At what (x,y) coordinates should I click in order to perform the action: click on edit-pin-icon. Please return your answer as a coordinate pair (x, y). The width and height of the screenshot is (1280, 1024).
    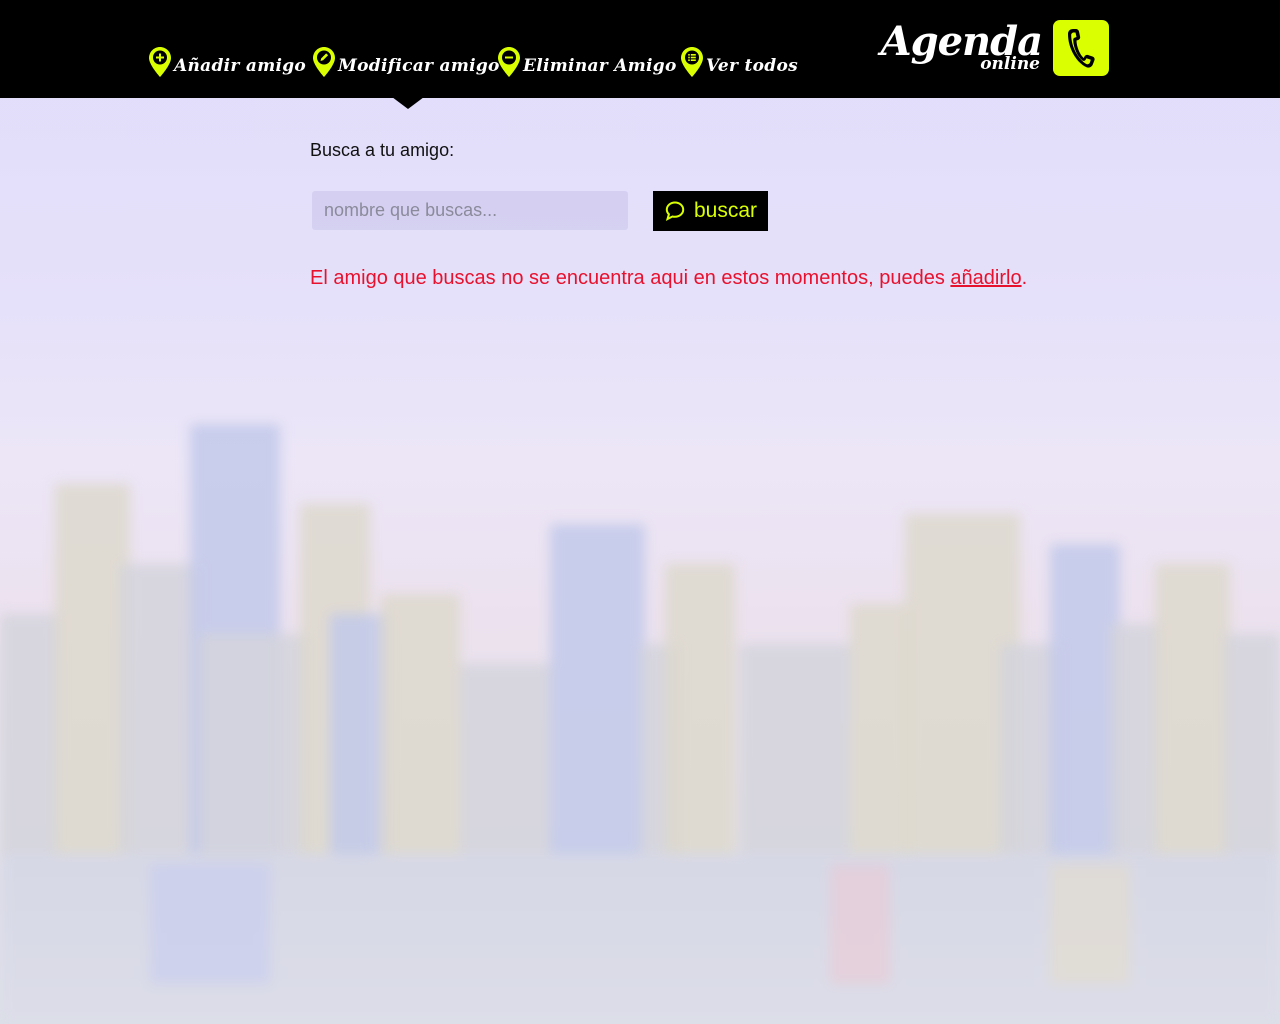
    Looking at the image, I should click on (324, 62).